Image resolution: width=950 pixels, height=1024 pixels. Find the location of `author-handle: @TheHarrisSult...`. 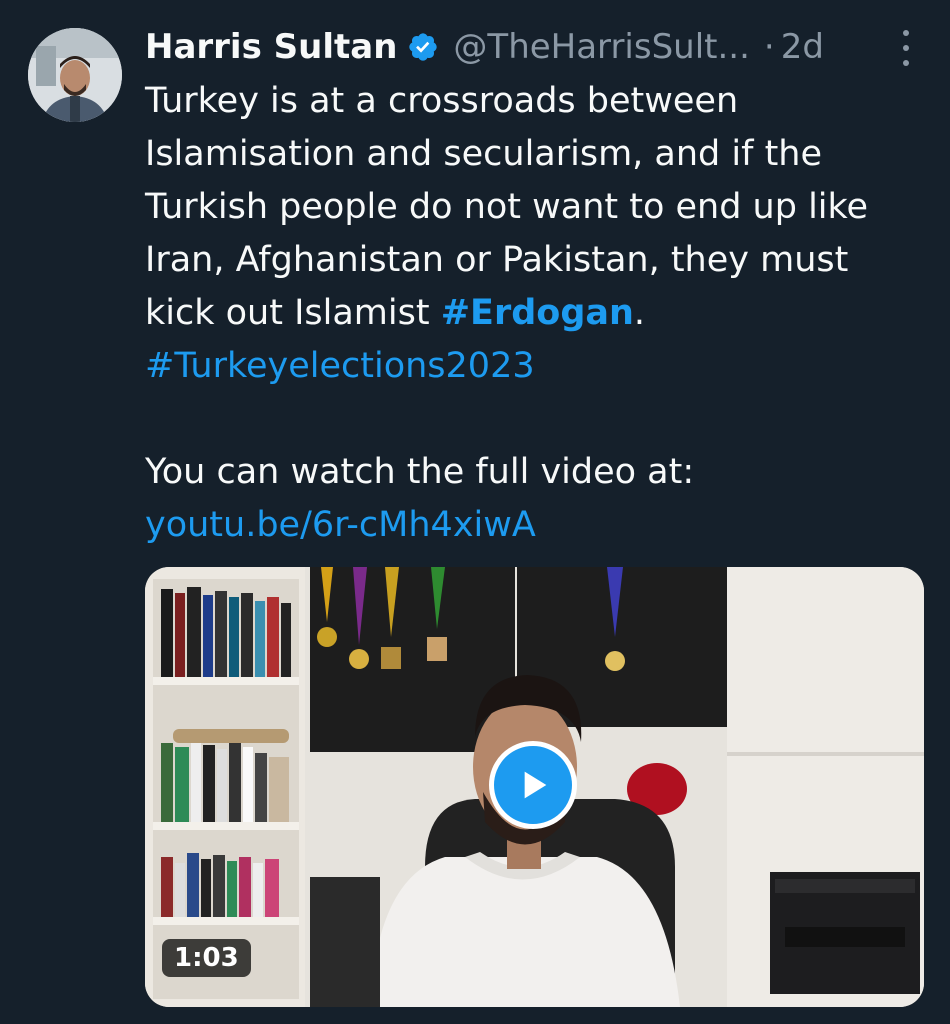

author-handle: @TheHarrisSult... is located at coordinates (601, 47).